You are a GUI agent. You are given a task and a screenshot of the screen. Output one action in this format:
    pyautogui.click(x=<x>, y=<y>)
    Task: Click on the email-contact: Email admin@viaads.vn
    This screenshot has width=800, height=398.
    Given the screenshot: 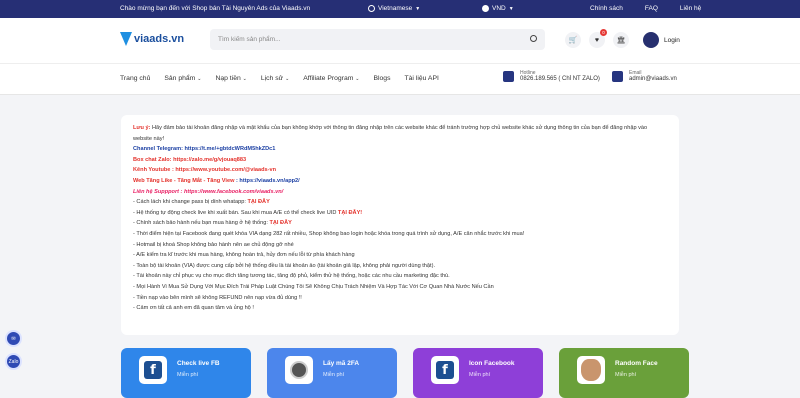 What is the action you would take?
    pyautogui.click(x=644, y=76)
    